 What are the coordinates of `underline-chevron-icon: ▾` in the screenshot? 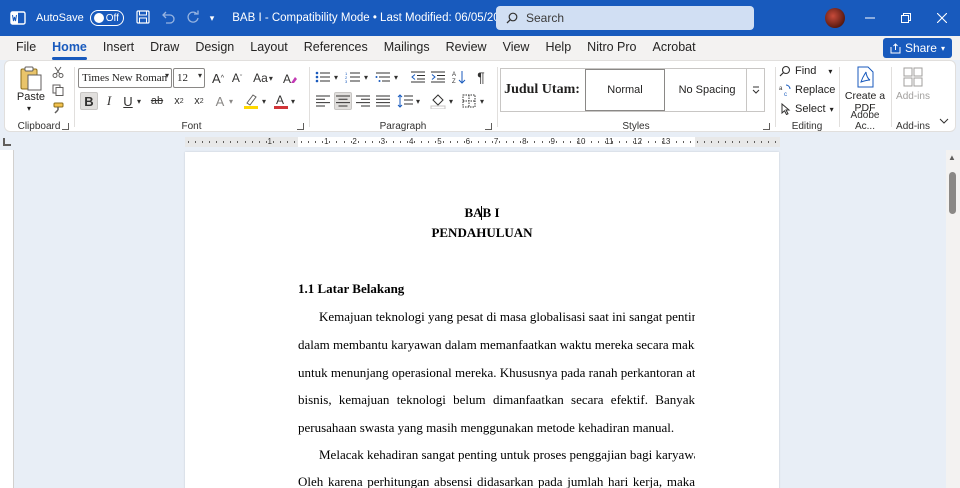 It's located at (139, 101).